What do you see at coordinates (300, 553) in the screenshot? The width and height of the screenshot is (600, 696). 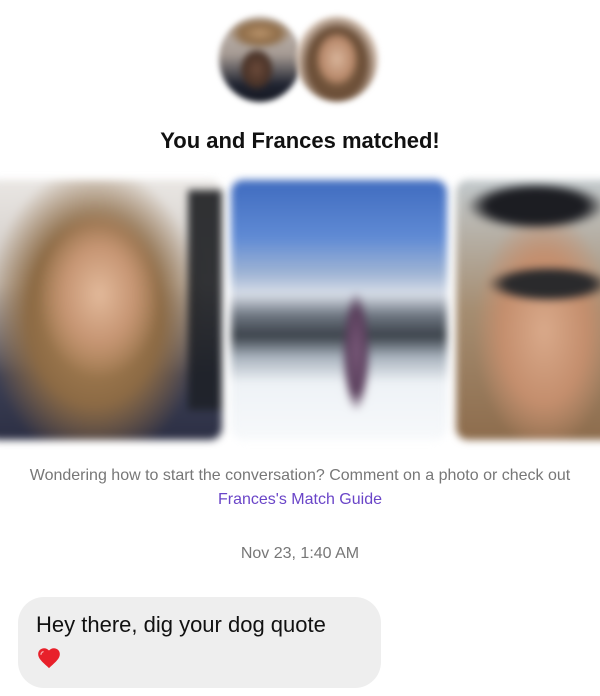 I see `message-timestamp: Nov 23, 1:40 AM` at bounding box center [300, 553].